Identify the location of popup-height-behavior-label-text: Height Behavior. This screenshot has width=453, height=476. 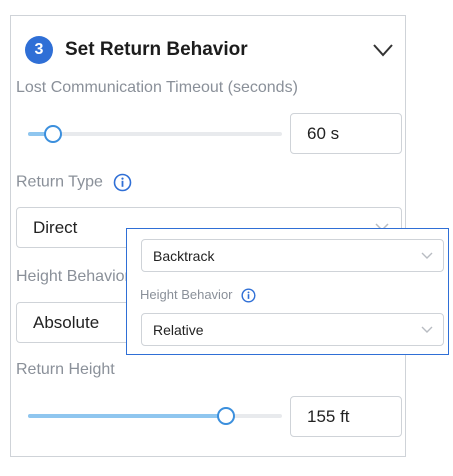
(186, 294).